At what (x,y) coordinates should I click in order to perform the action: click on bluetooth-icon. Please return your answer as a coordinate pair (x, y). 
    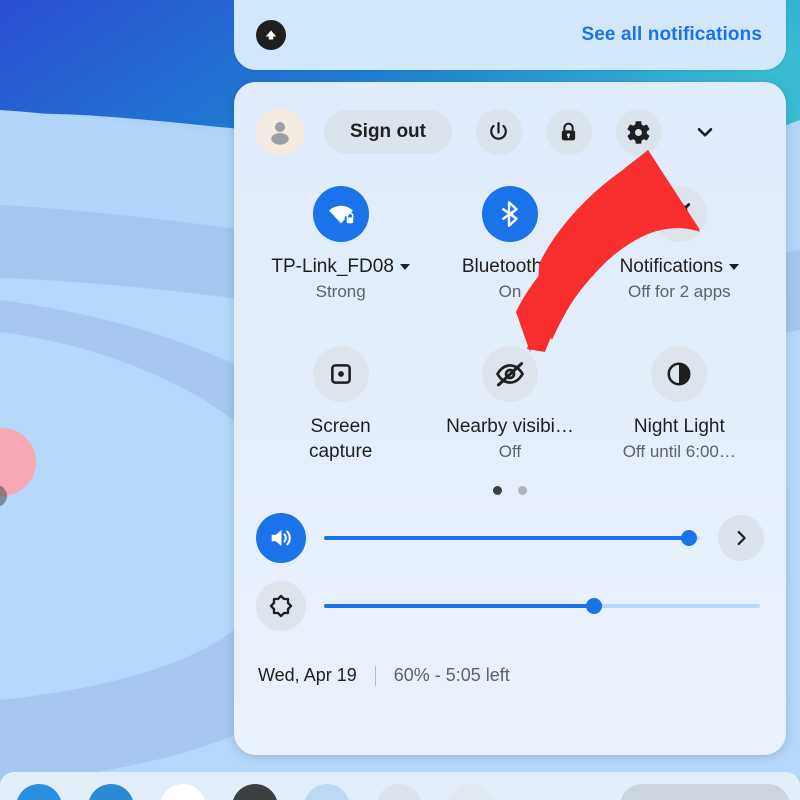
    Looking at the image, I should click on (509, 214).